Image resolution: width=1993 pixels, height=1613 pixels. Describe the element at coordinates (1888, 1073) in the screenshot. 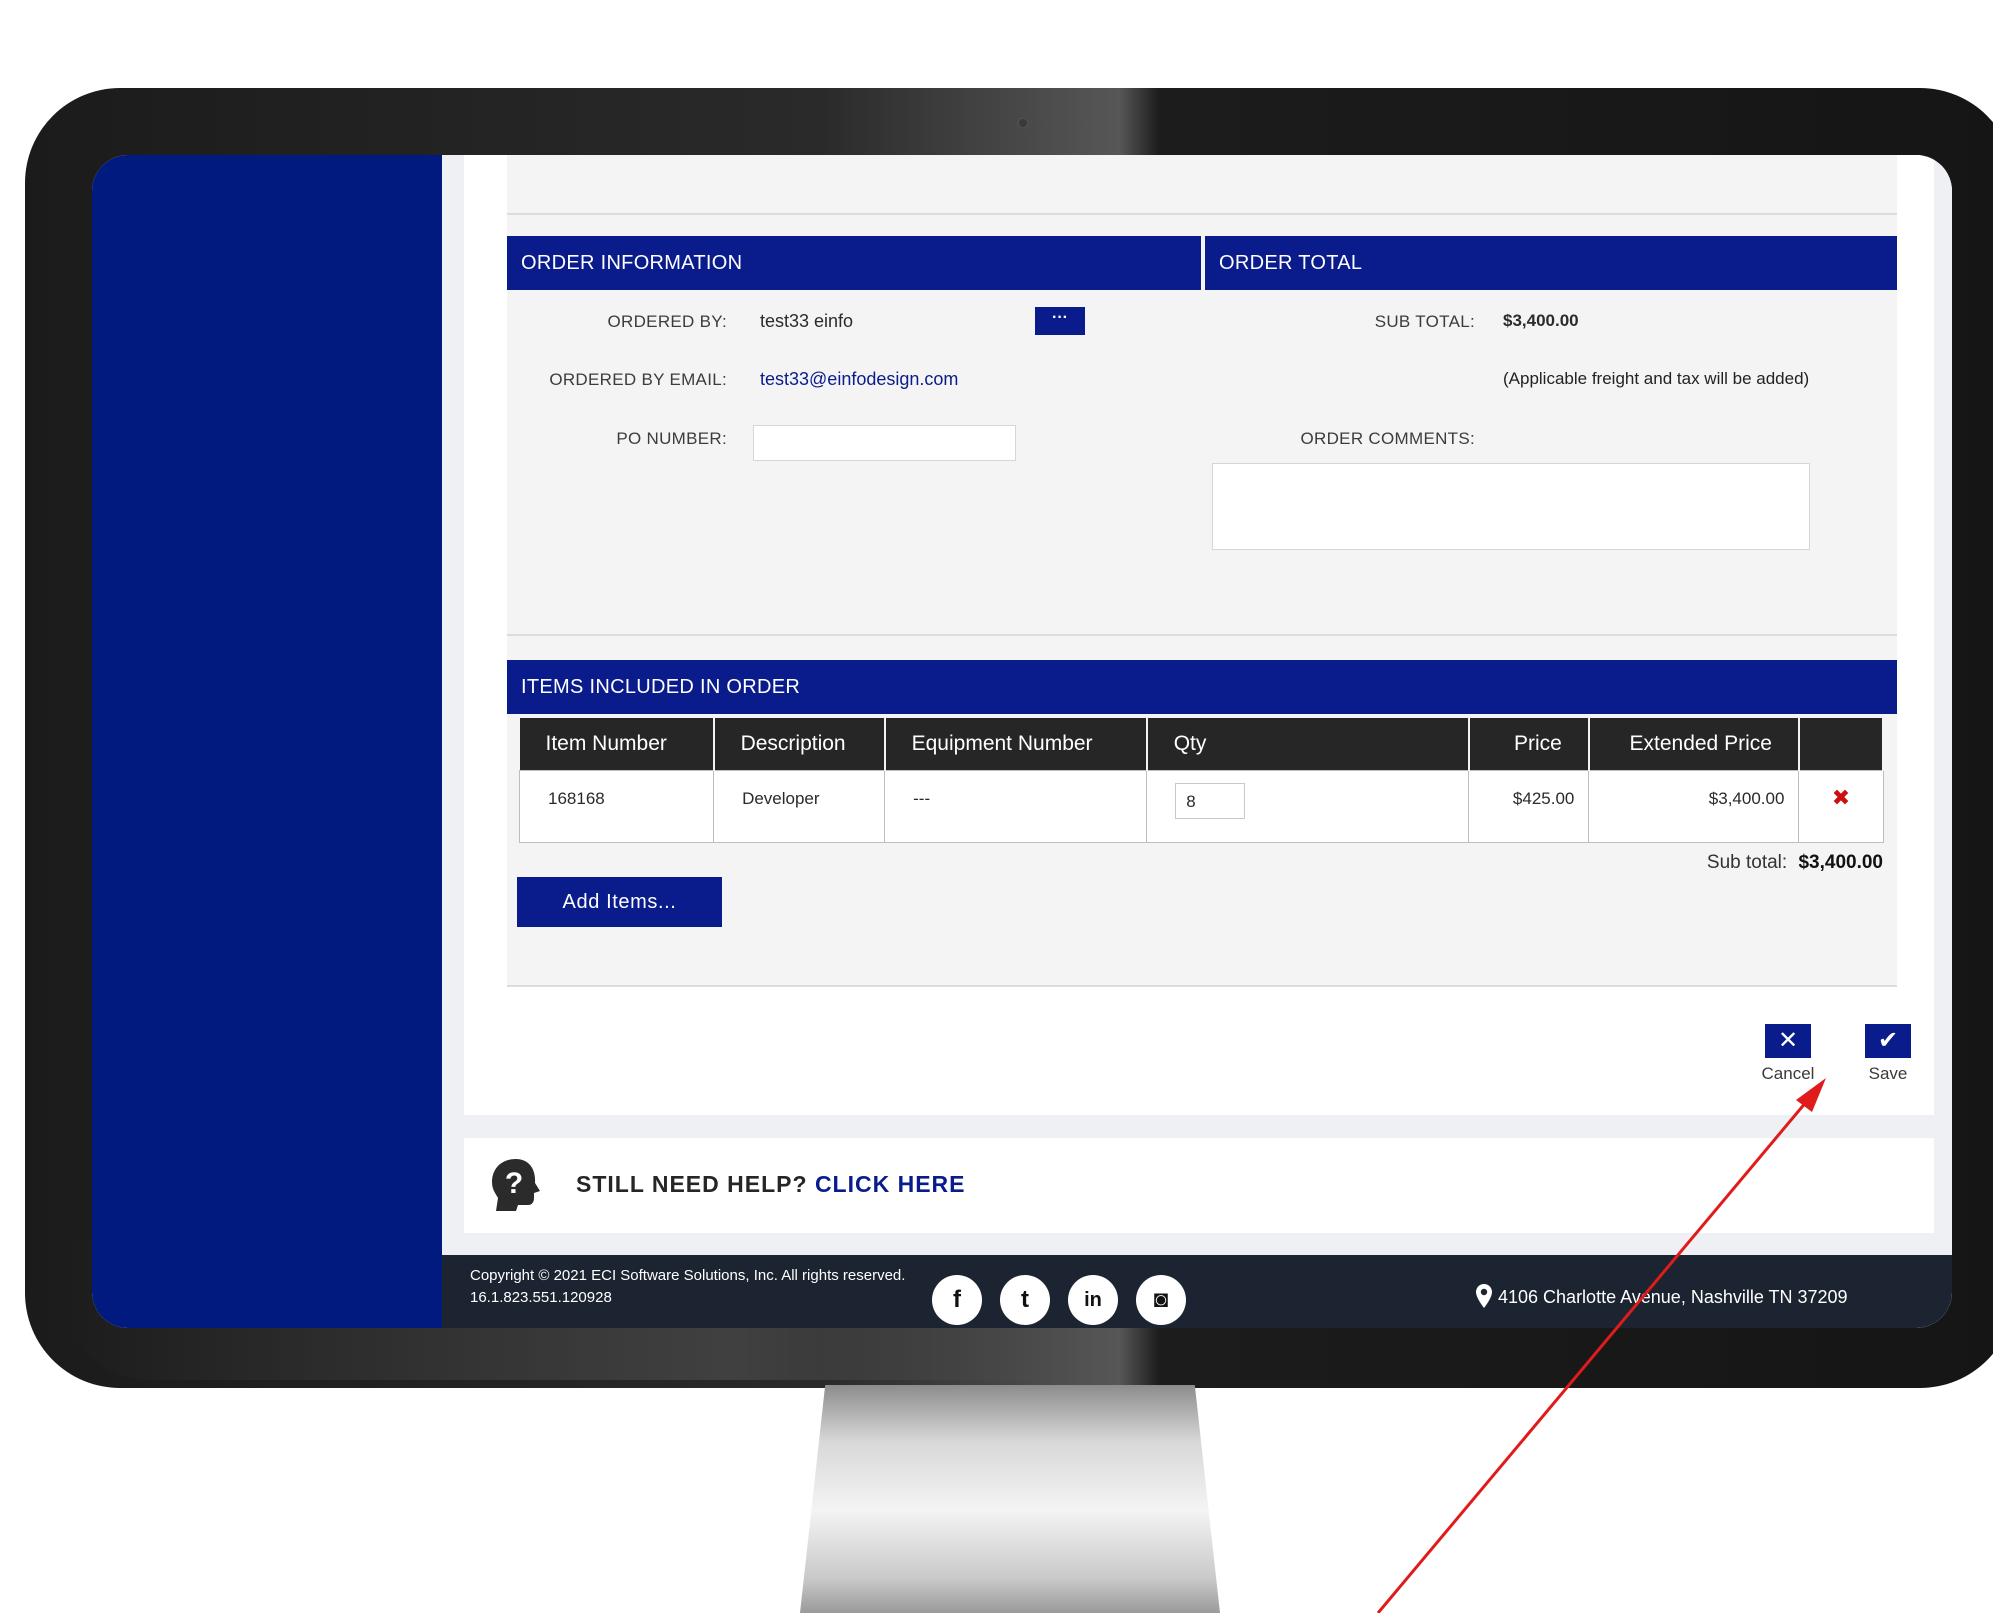

I see `save-label: Save` at that location.